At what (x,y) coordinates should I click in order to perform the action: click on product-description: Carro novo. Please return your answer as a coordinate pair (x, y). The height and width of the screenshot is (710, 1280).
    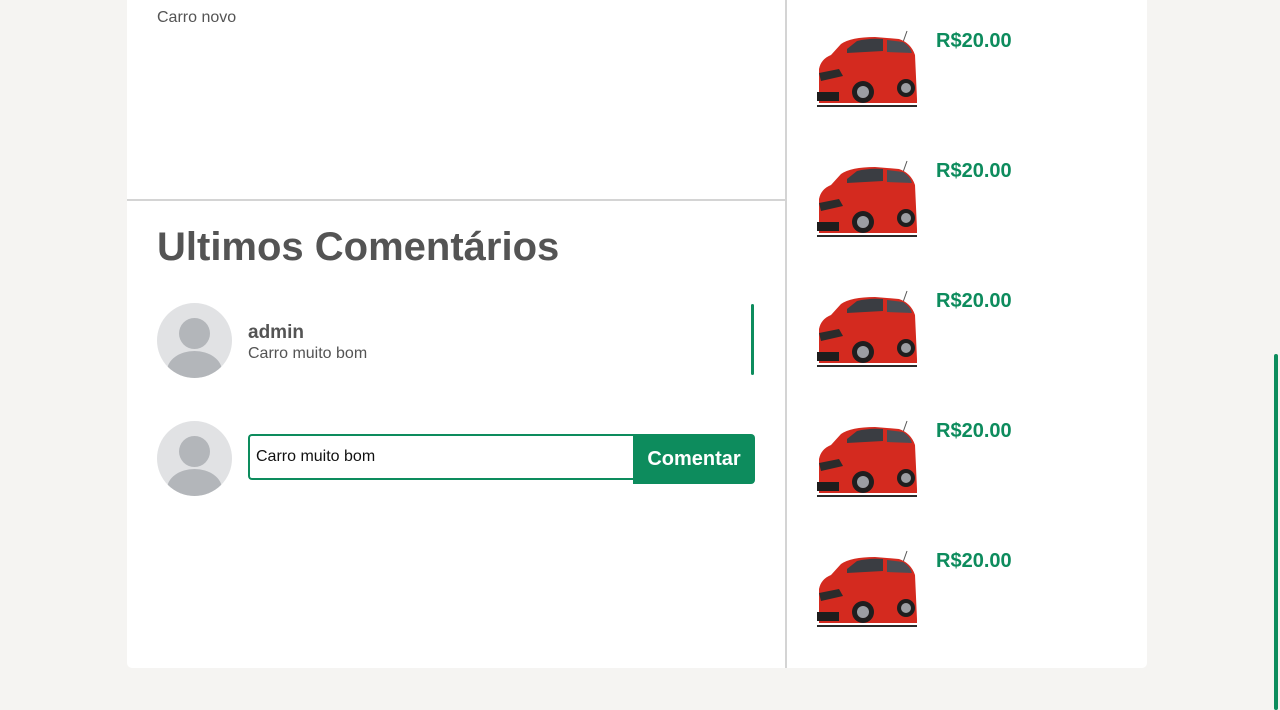
    Looking at the image, I should click on (197, 17).